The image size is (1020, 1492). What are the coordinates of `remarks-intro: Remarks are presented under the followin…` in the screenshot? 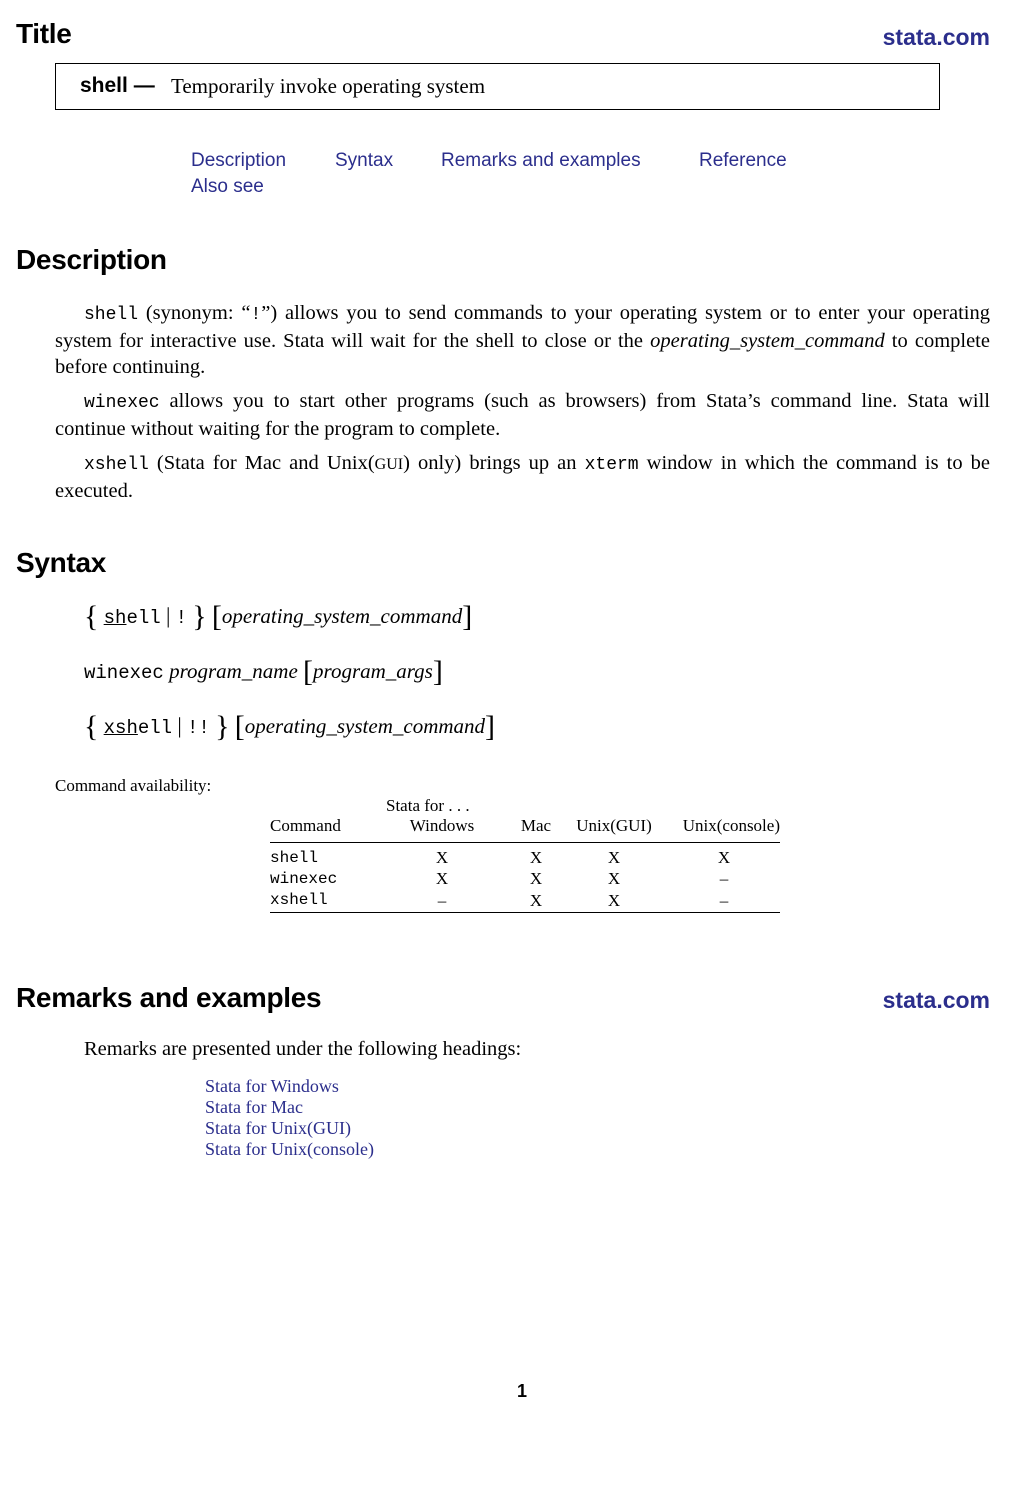 It's located at (303, 1049).